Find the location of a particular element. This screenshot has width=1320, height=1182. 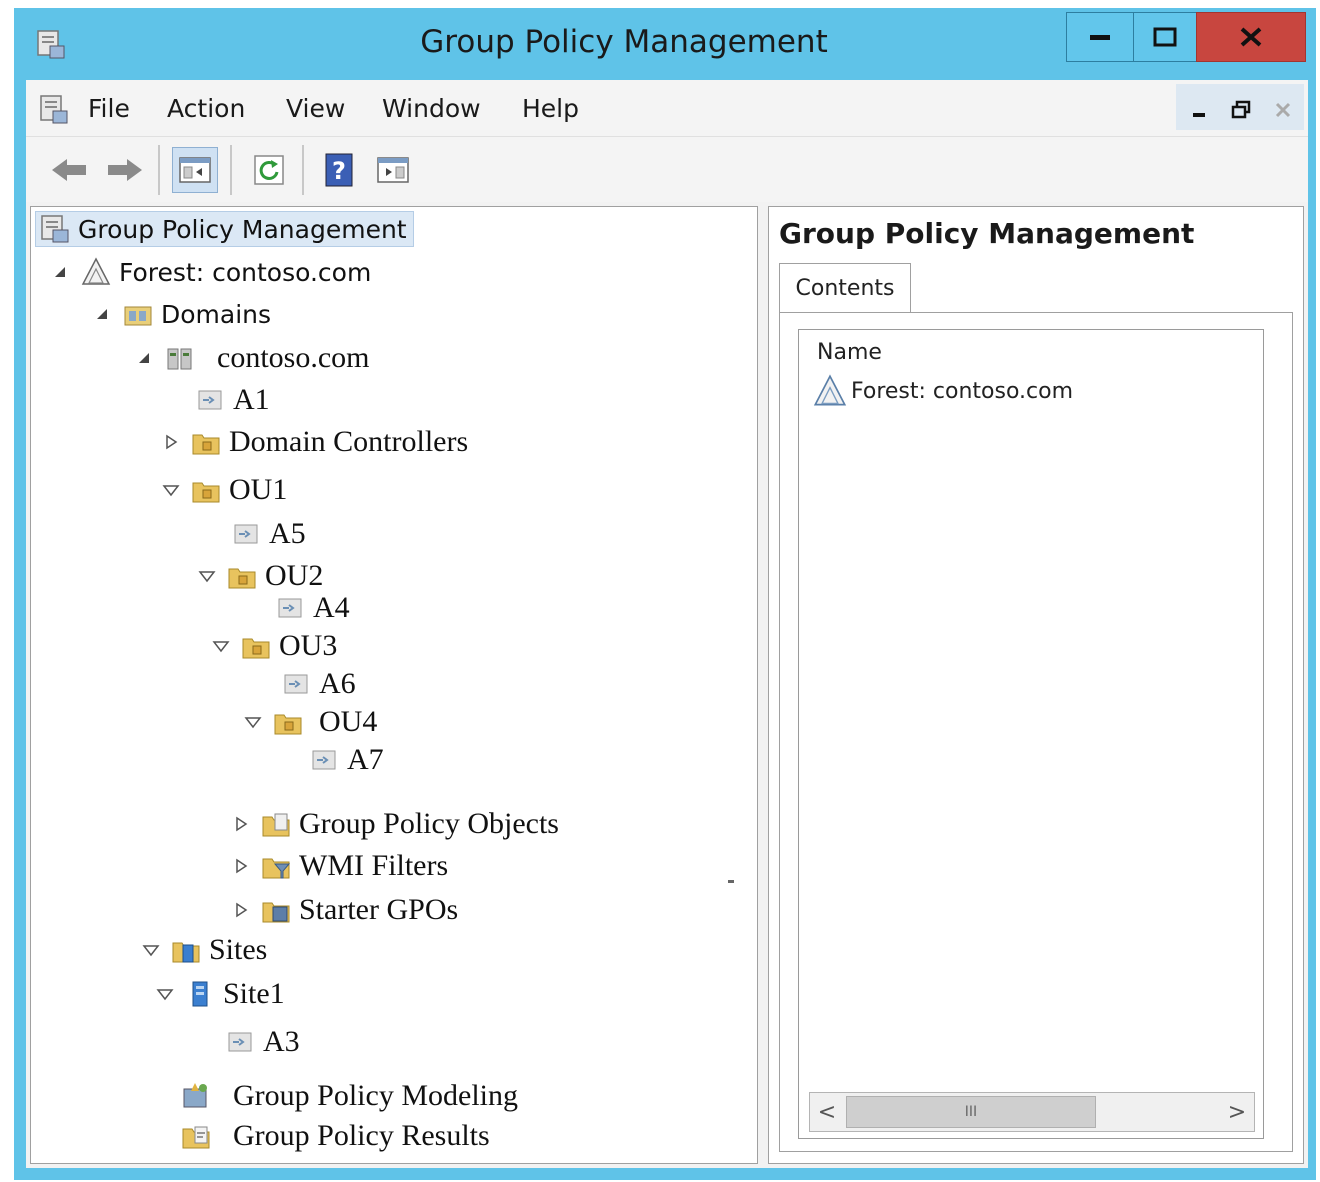

tree-node-starter-gpos: Starter GPOs is located at coordinates (344, 910).